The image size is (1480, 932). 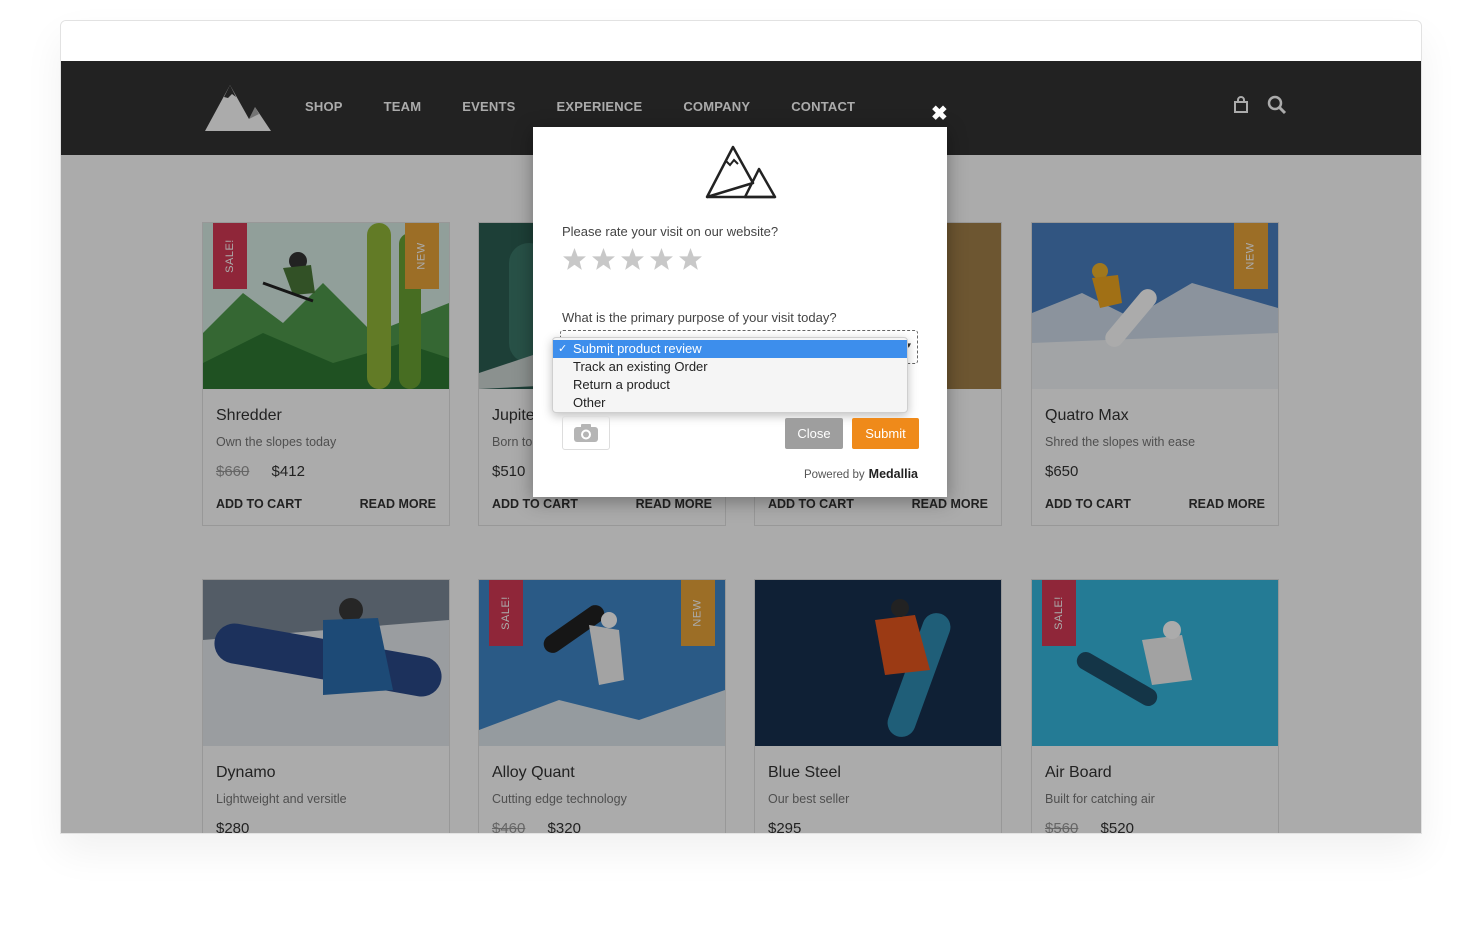 I want to click on star-rating, so click(x=632, y=259).